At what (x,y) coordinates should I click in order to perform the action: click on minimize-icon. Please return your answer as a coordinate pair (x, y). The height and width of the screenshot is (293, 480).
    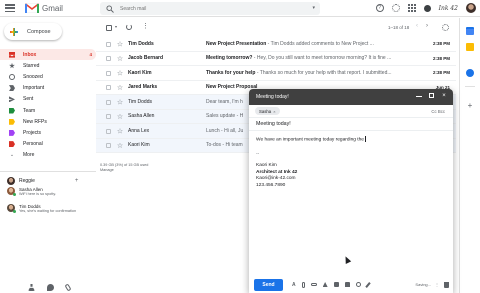
    Looking at the image, I should click on (419, 95).